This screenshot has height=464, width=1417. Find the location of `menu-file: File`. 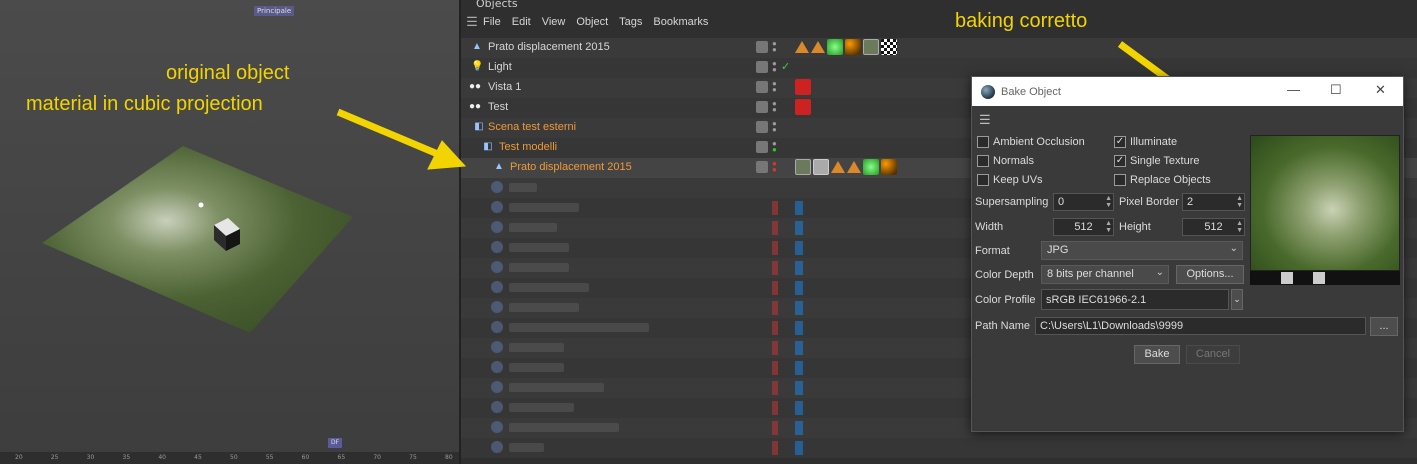

menu-file: File is located at coordinates (492, 22).